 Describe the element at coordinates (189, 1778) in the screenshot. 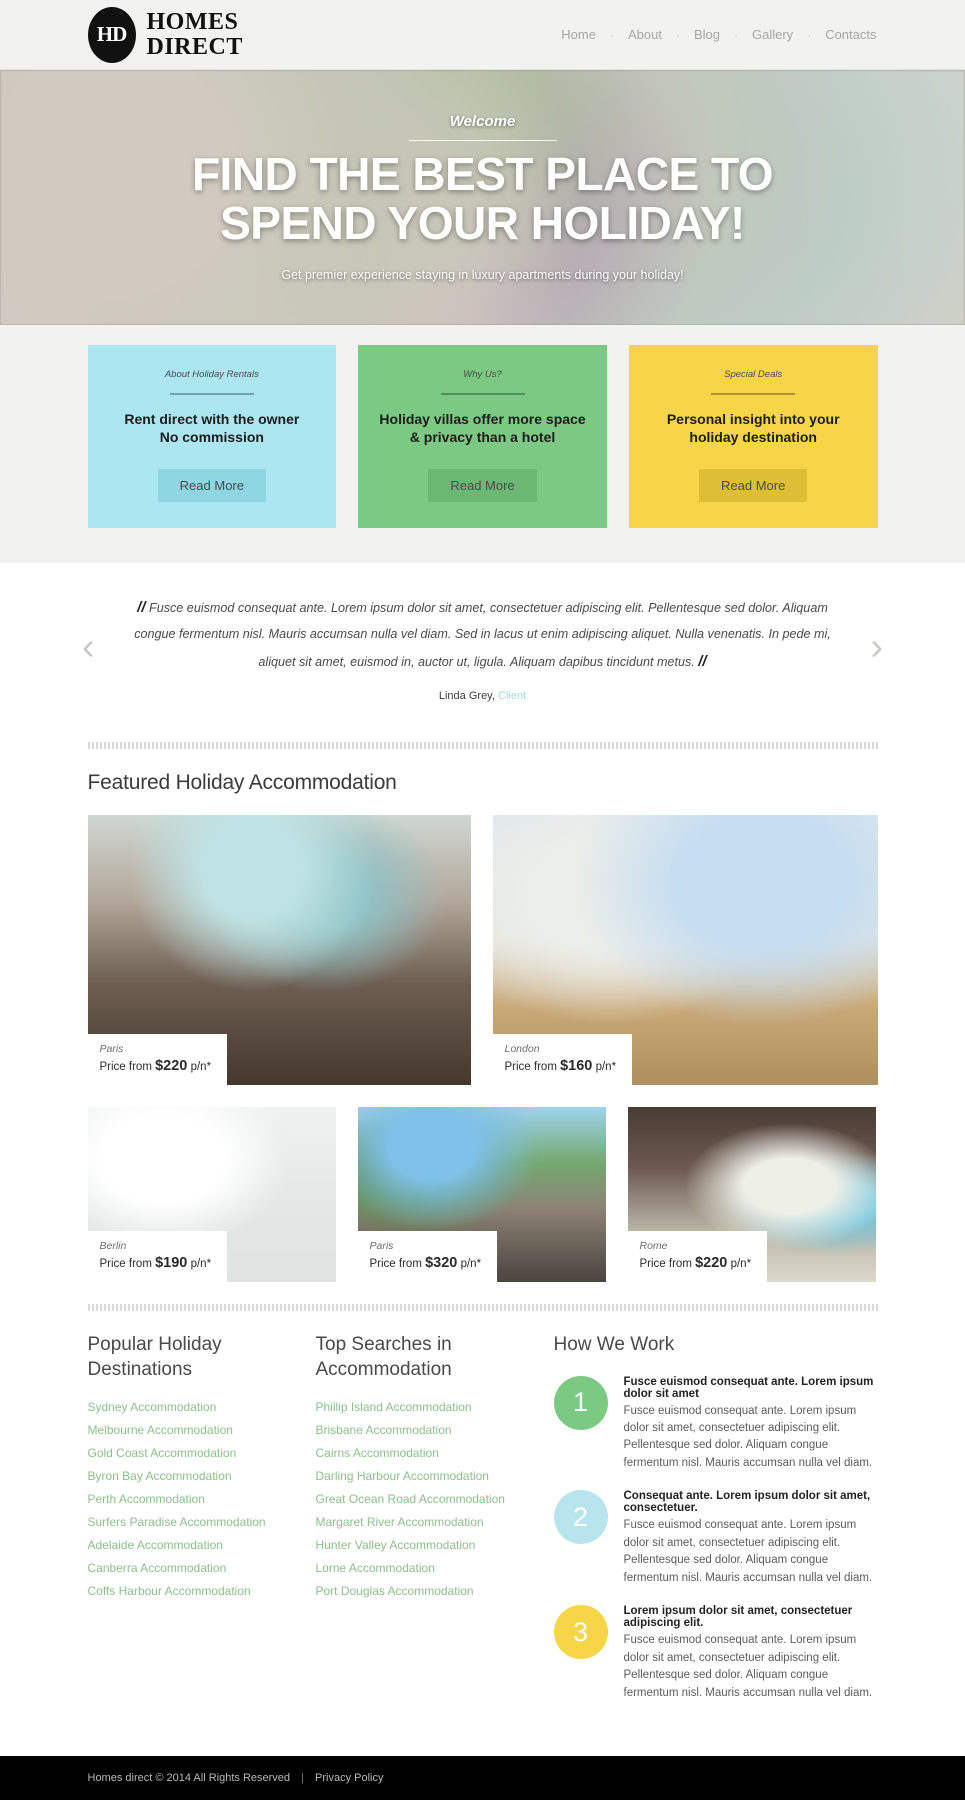

I see `footer-copyright: Homes direct © 2014 All Rights Reserved` at that location.